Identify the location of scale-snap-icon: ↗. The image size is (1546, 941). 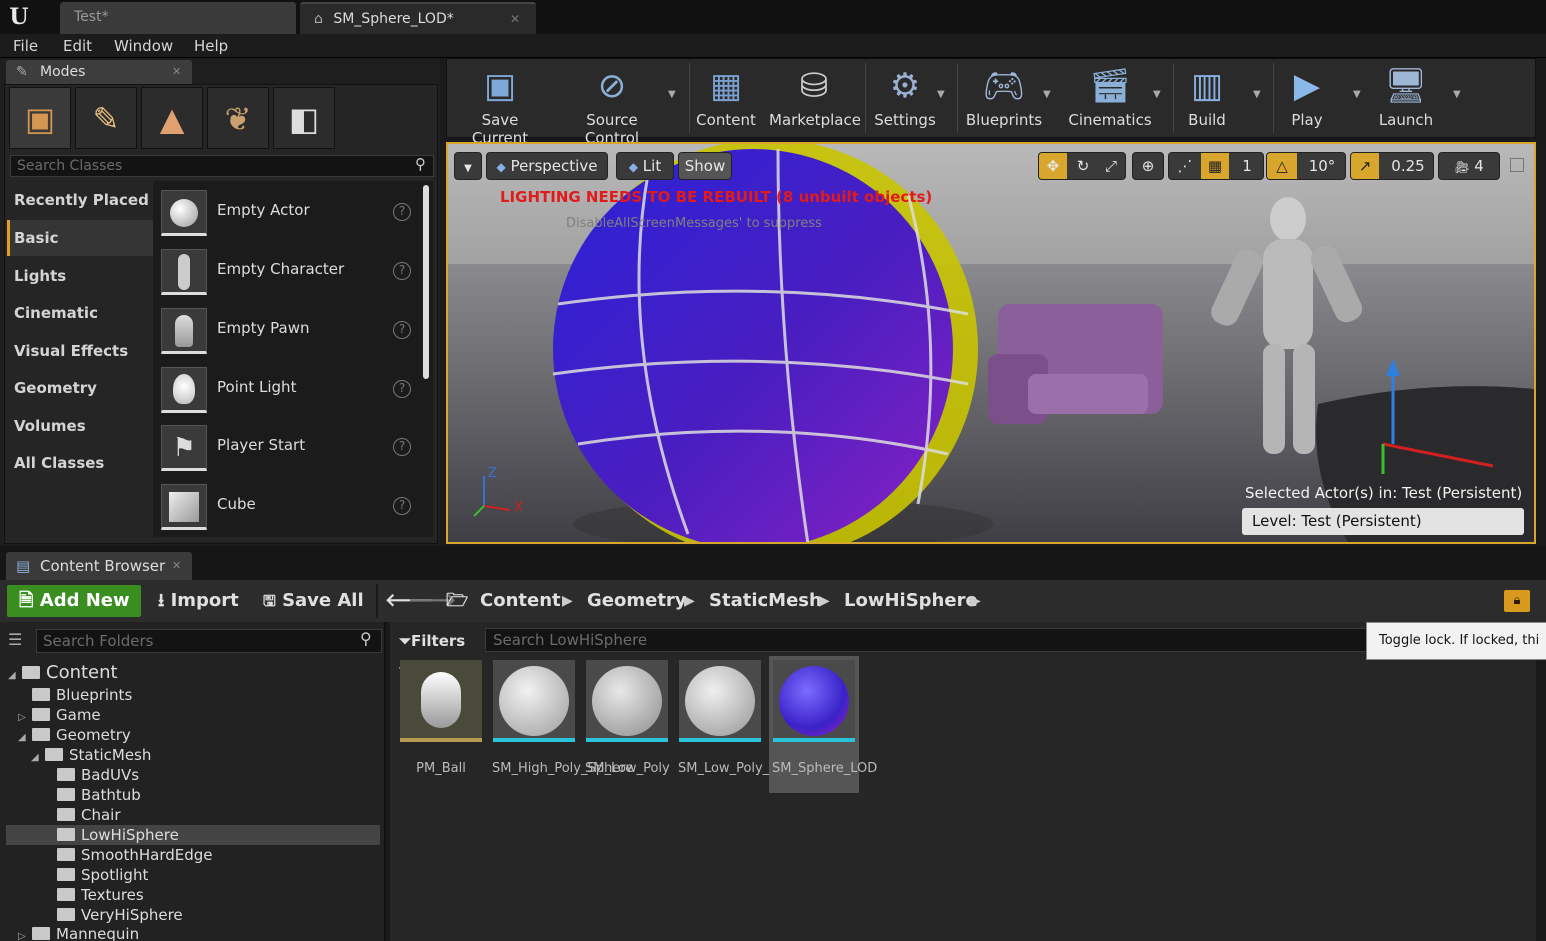
(1365, 166).